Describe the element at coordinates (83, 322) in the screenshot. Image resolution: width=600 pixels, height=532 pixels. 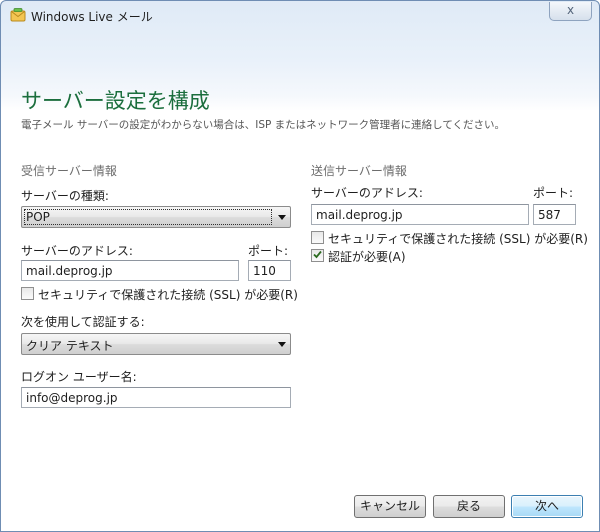
I see `auth-method-label: 次を使用して認証する:` at that location.